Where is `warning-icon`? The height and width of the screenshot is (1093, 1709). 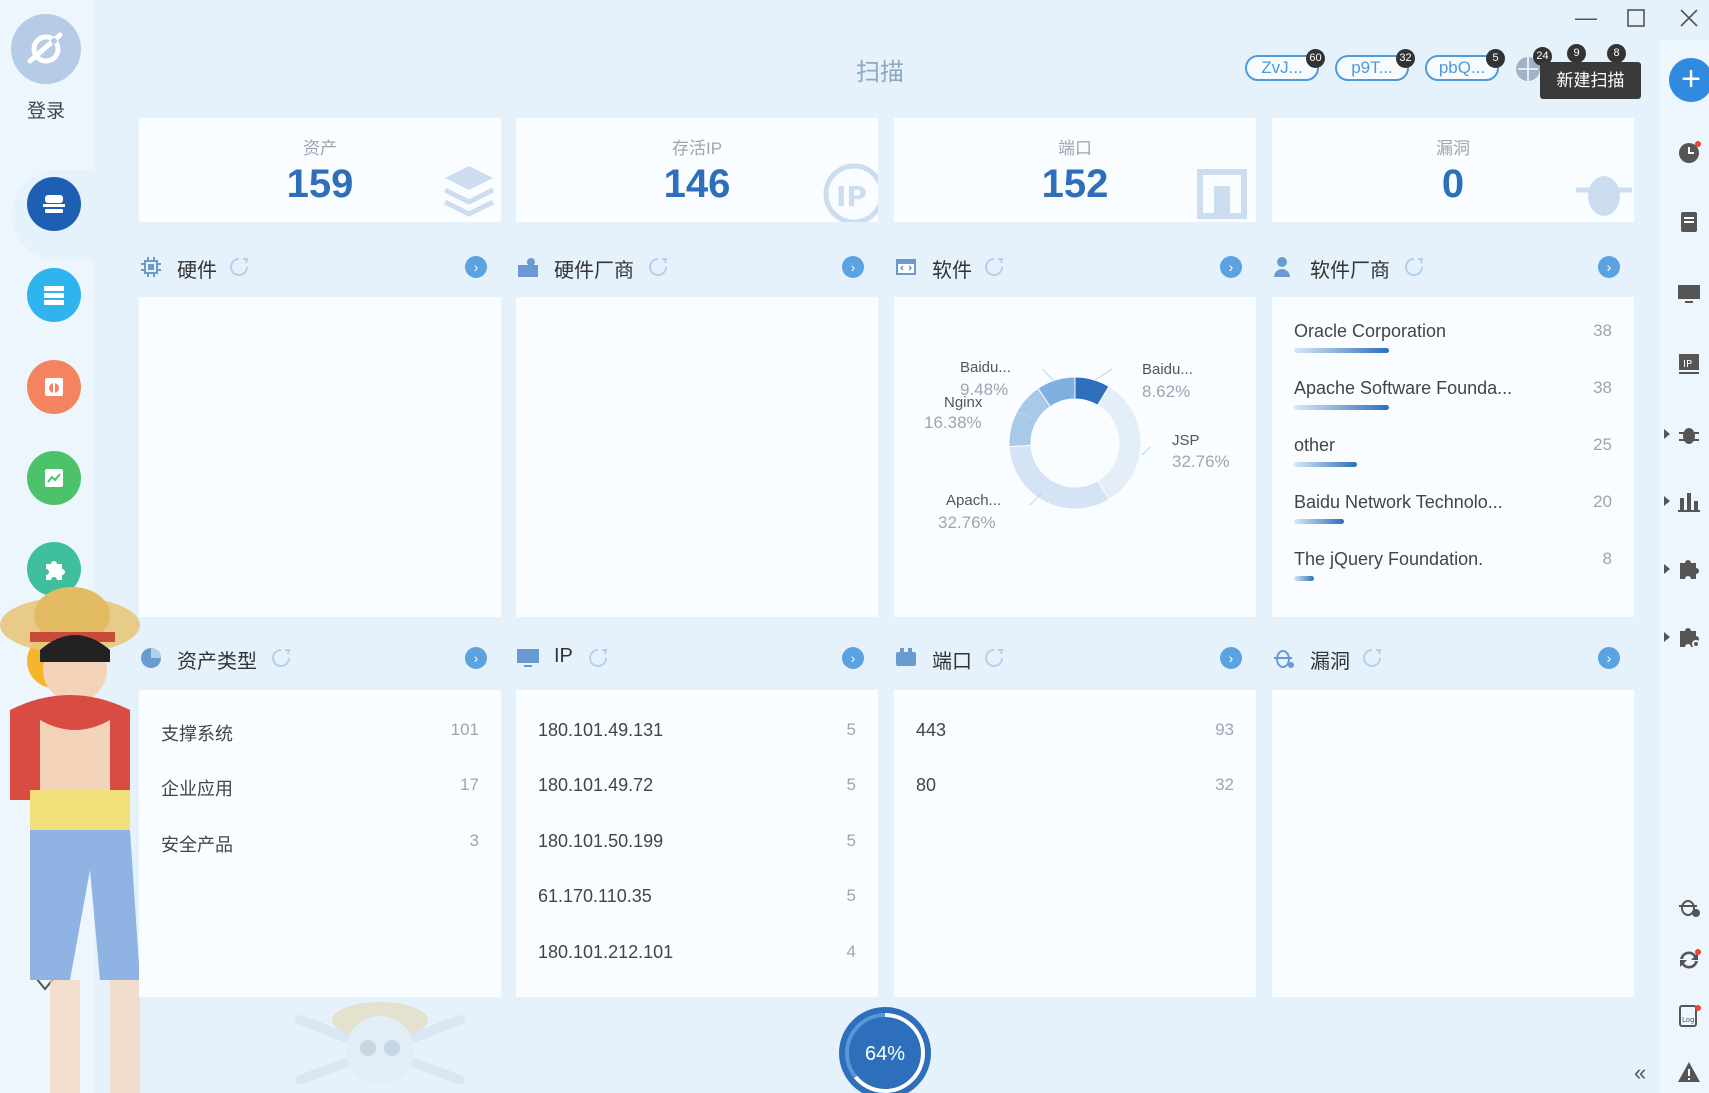 warning-icon is located at coordinates (1689, 1072).